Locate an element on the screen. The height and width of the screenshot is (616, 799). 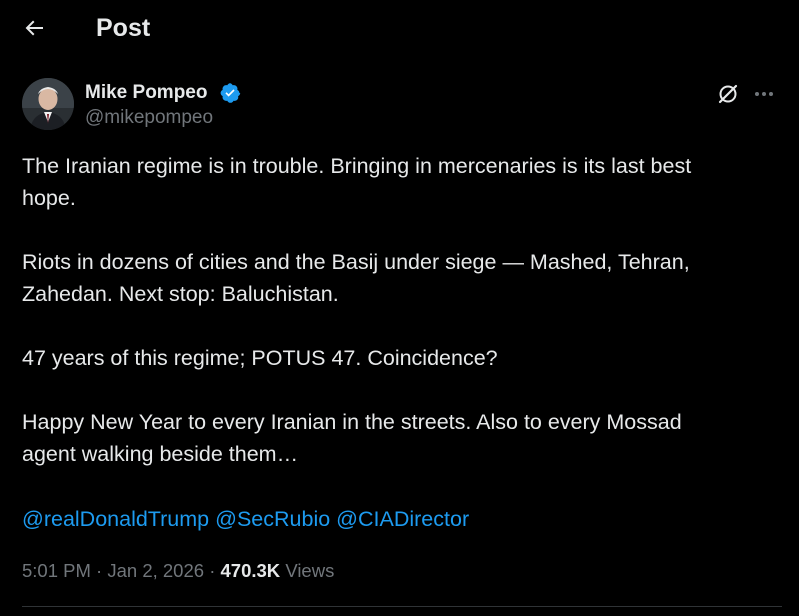
post-date-link: Jan 2, 2026 is located at coordinates (155, 570).